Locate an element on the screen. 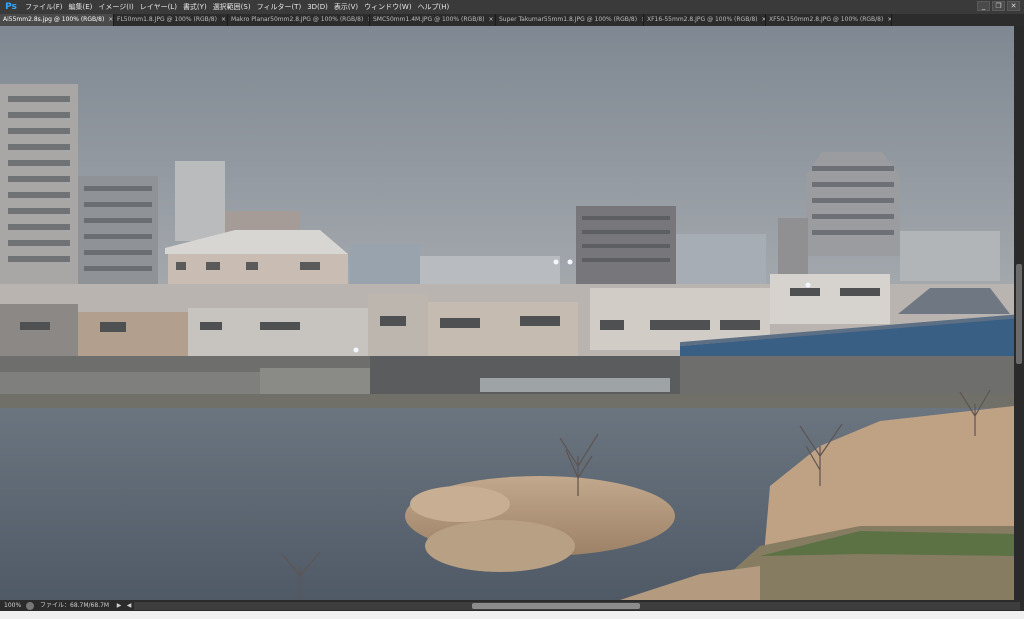 The image size is (1024, 619). menu-file: ファイル(F) is located at coordinates (44, 7).